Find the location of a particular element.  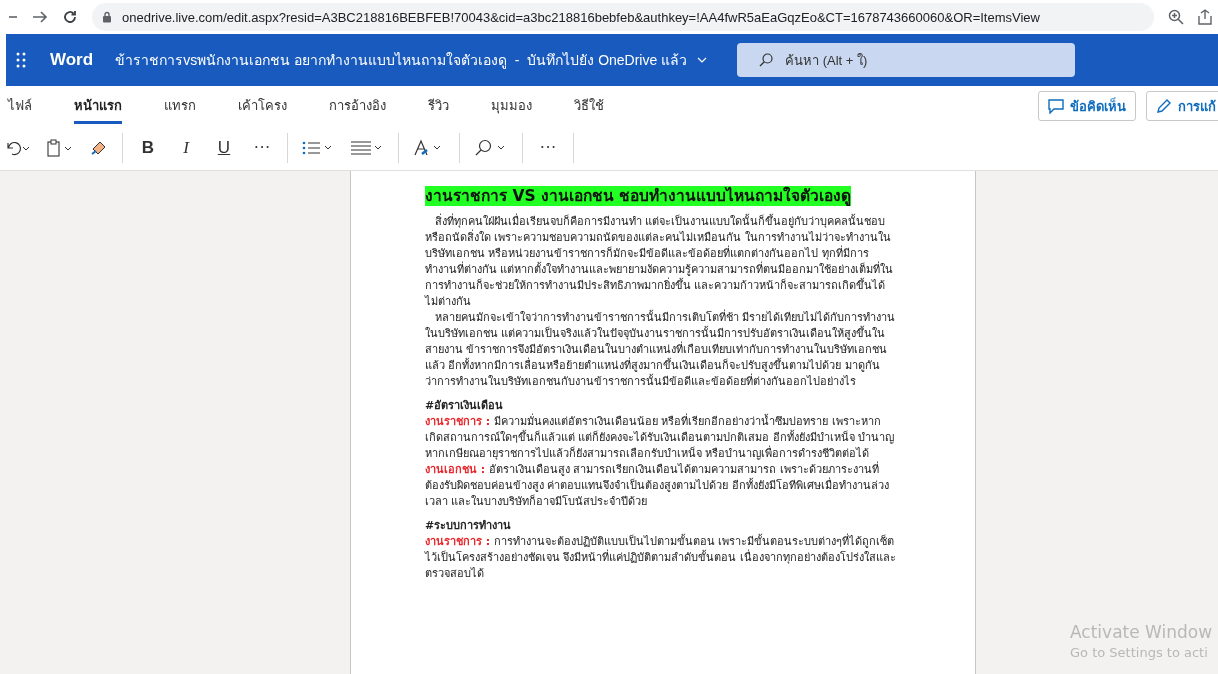

ribbon-tab: ไฟล์ is located at coordinates (20, 106).